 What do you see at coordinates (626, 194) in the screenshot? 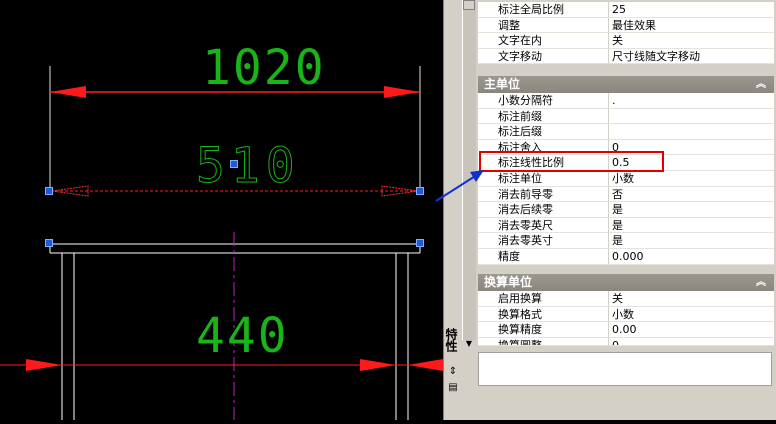
I see `row-suppress-leading: 消去前导零否` at bounding box center [626, 194].